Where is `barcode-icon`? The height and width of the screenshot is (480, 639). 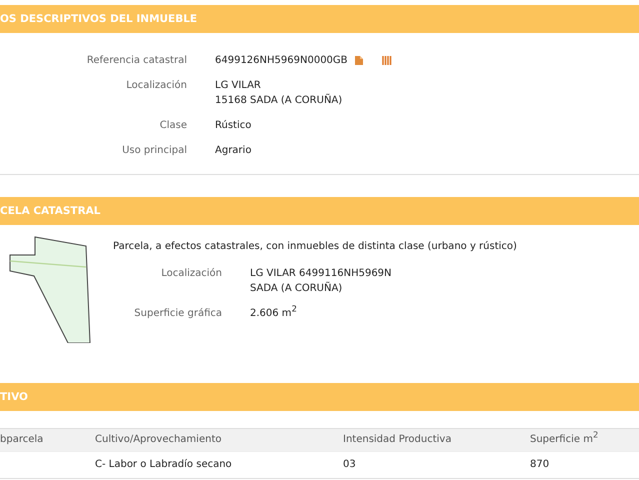
barcode-icon is located at coordinates (387, 60).